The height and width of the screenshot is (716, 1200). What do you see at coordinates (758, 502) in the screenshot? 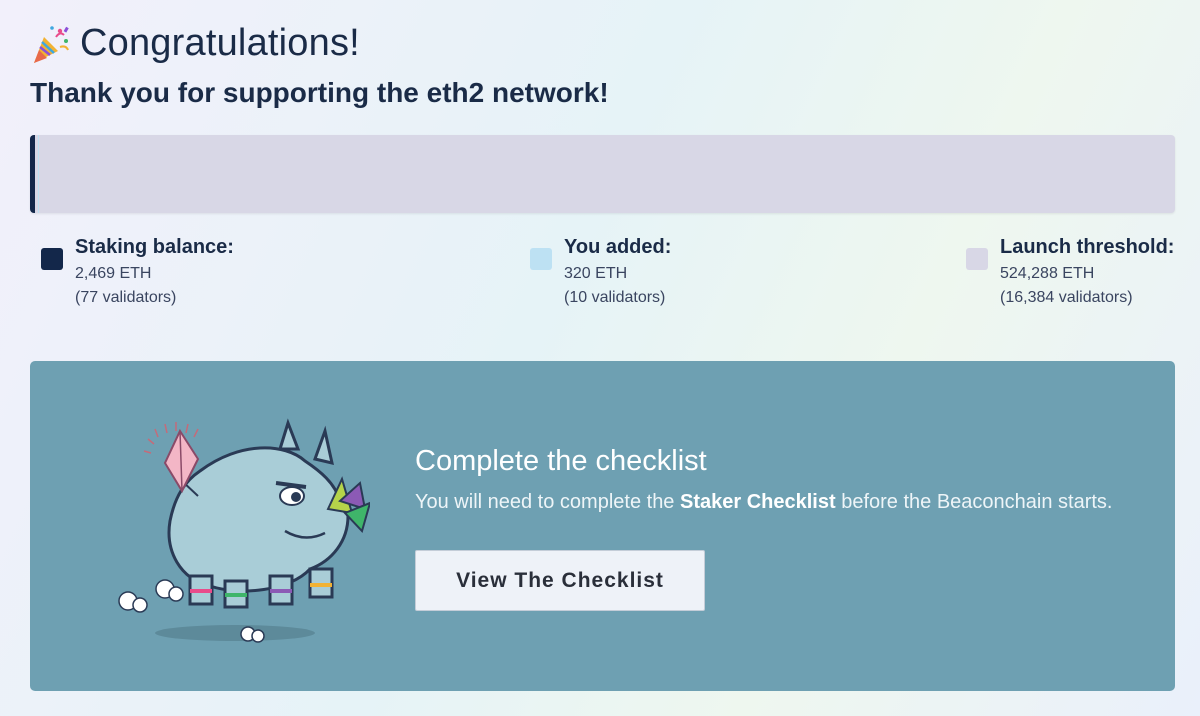
I see `staker-checklist-emphasis: Staker Checklist` at bounding box center [758, 502].